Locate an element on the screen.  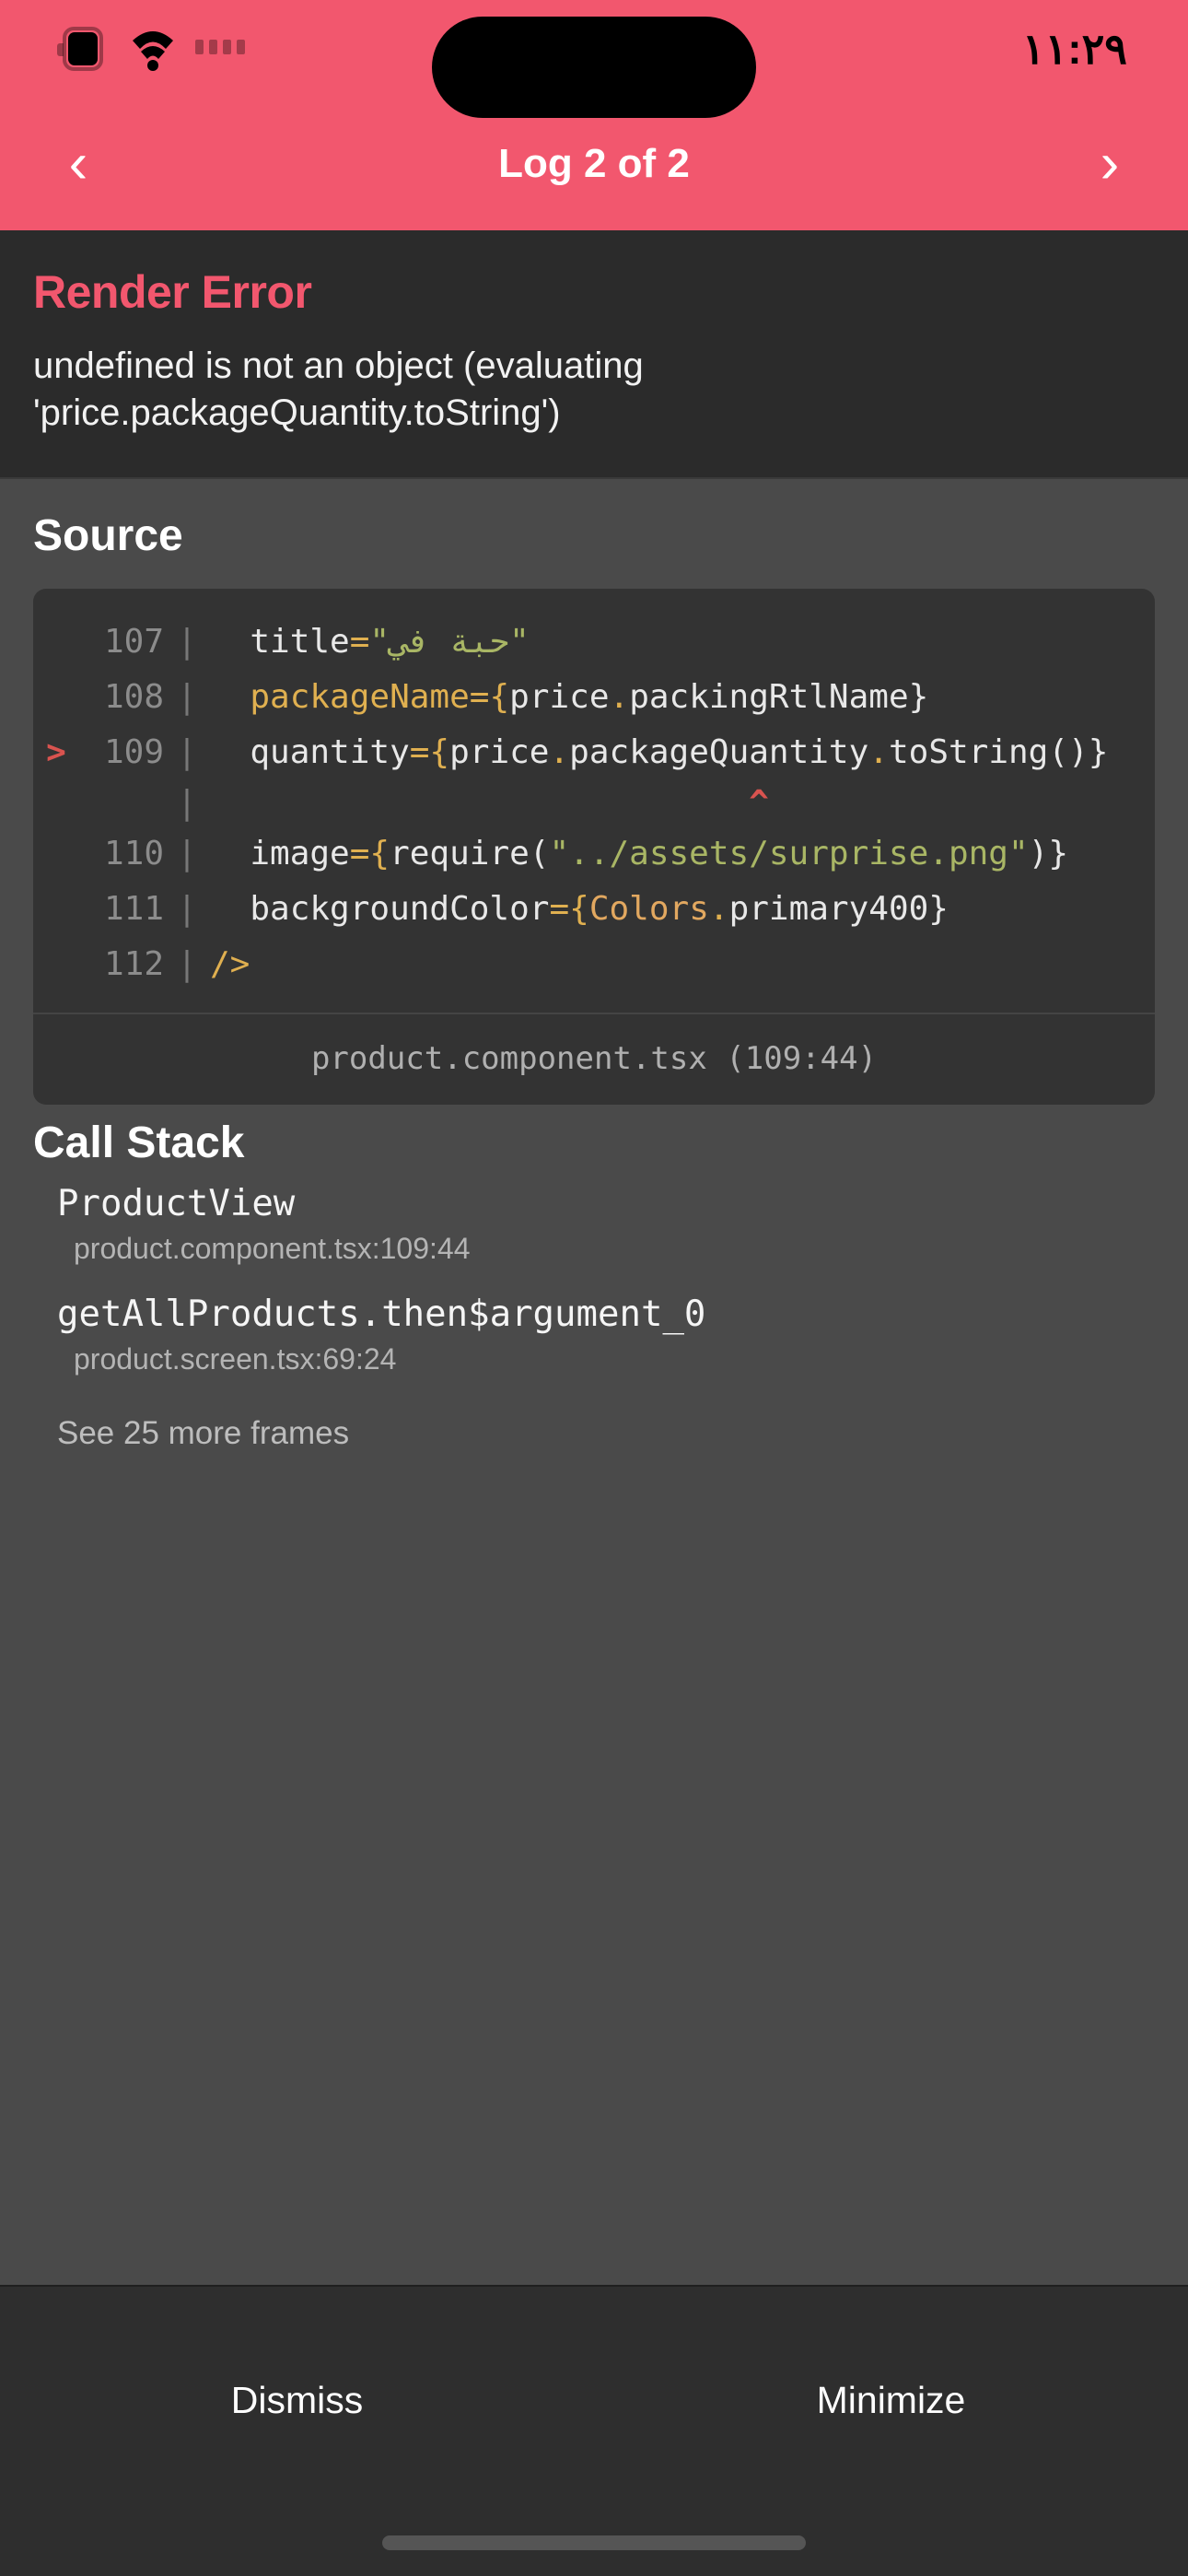
dismiss-button: Dismiss is located at coordinates (297, 2400).